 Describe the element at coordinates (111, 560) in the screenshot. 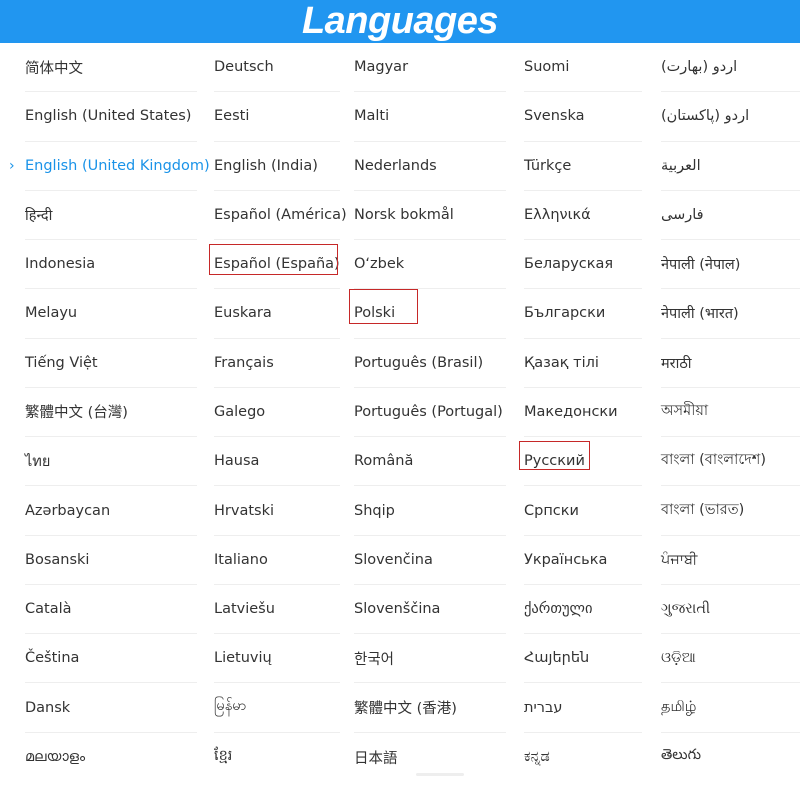

I see `language-item: Bosanski` at that location.